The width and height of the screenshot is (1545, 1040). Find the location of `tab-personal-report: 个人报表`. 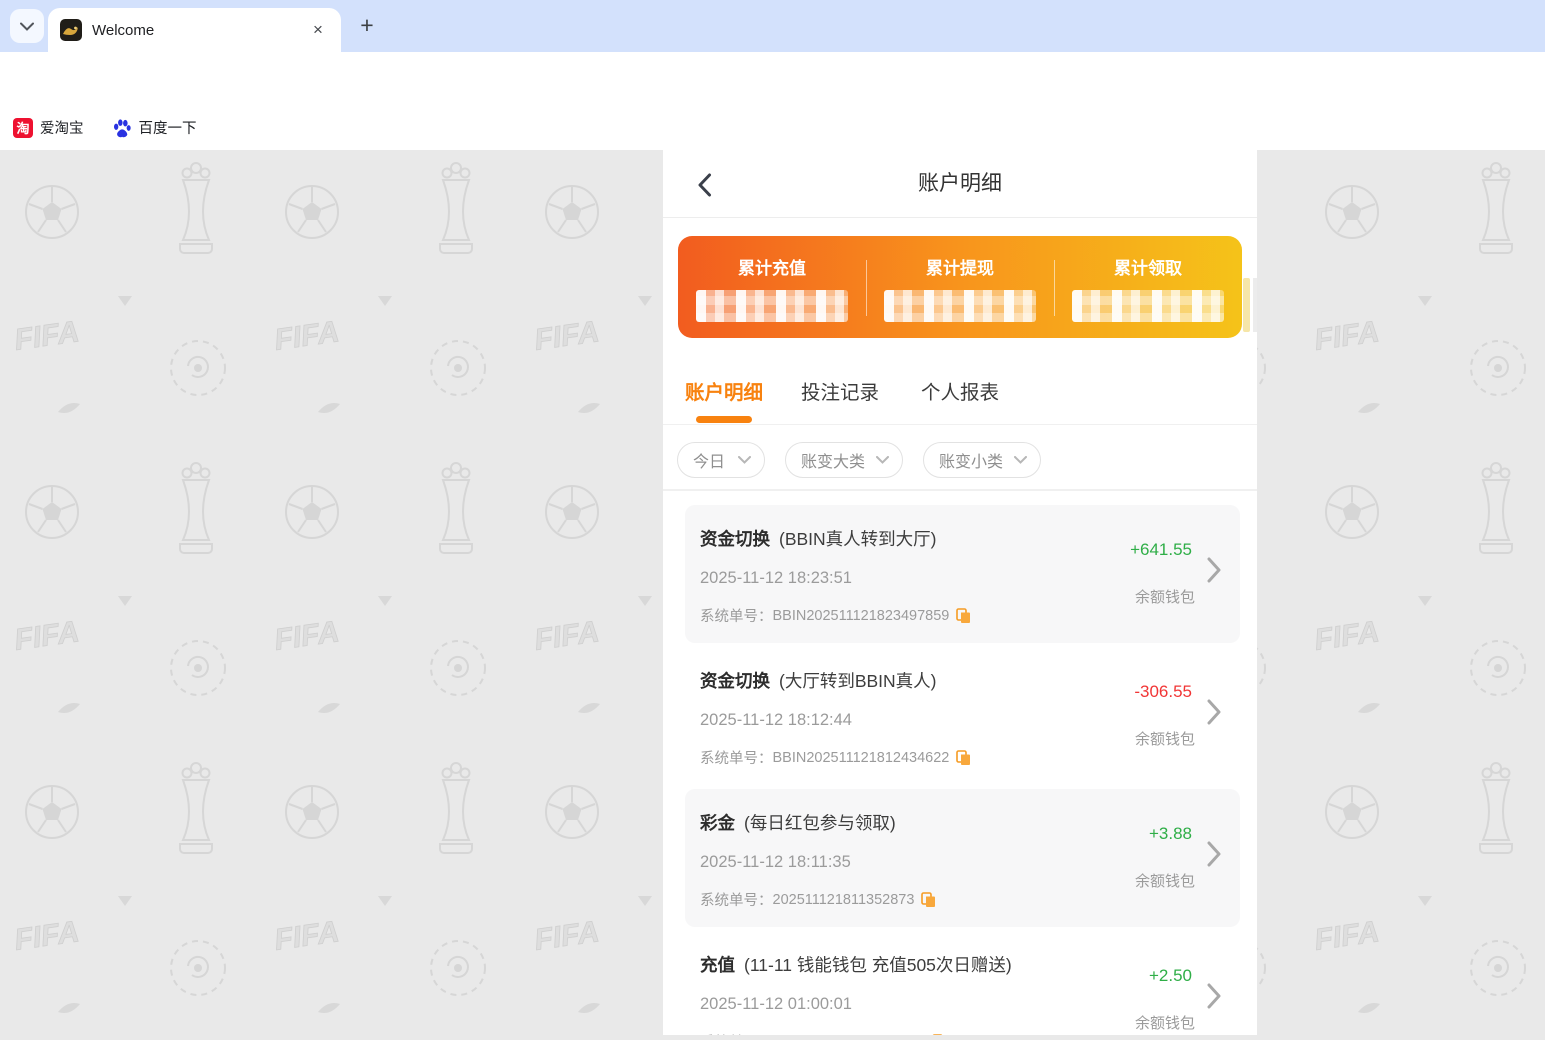

tab-personal-report: 个人报表 is located at coordinates (960, 390).